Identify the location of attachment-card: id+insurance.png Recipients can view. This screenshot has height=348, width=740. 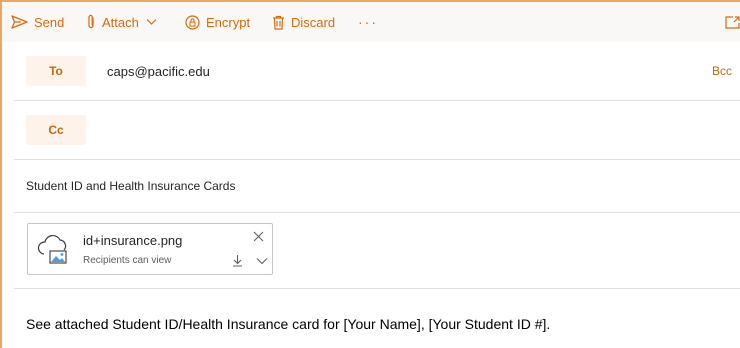
(150, 249).